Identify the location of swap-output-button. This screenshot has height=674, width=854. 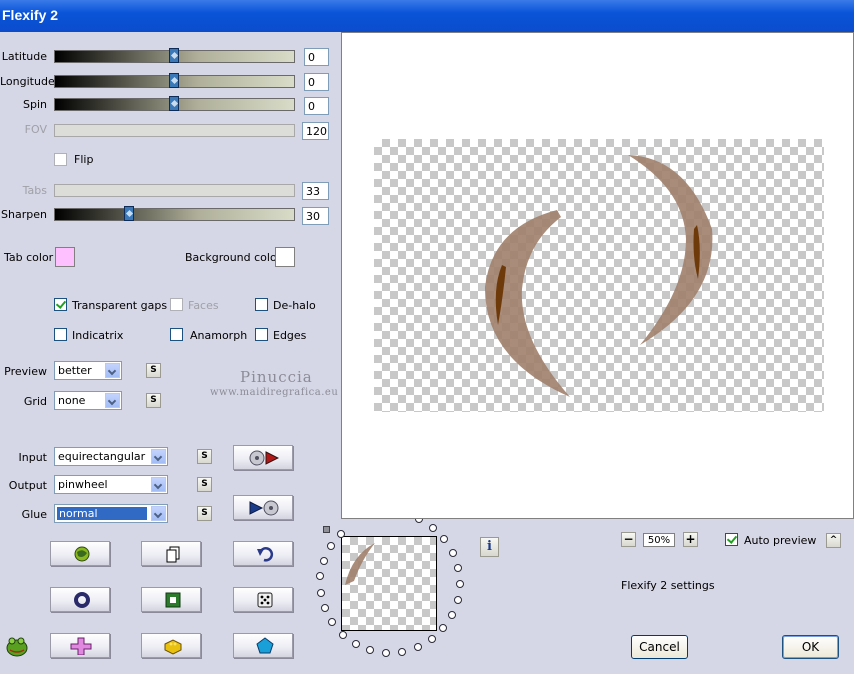
(263, 507).